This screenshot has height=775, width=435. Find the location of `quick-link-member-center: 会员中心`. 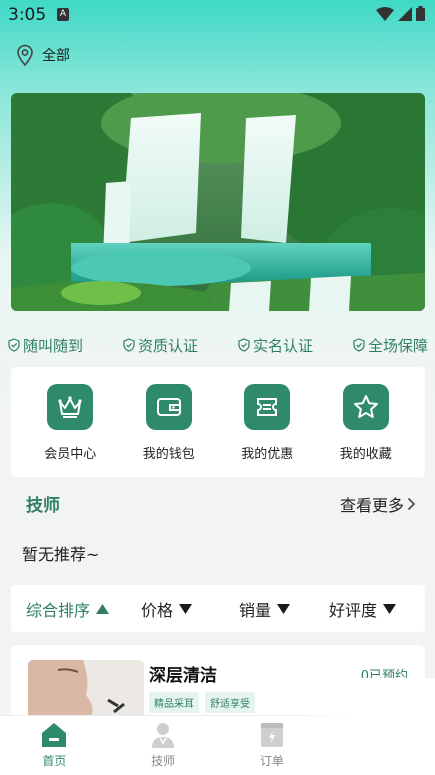

quick-link-member-center: 会员中心 is located at coordinates (70, 422).